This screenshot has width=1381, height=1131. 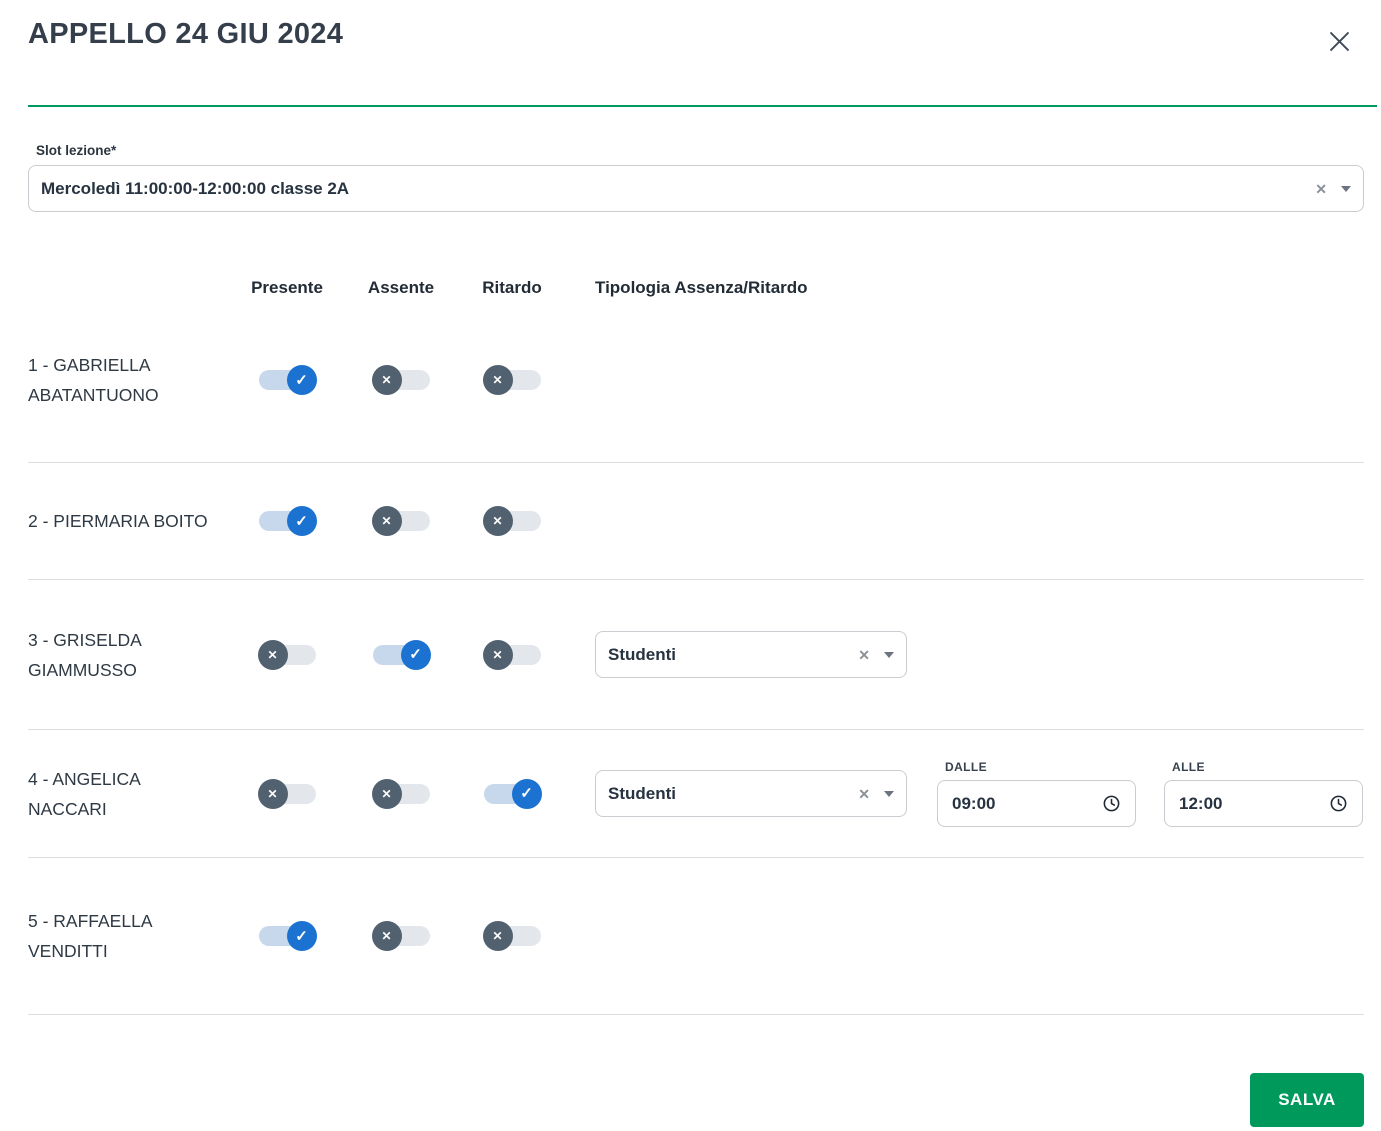 What do you see at coordinates (401, 287) in the screenshot?
I see `header-assente: Assente` at bounding box center [401, 287].